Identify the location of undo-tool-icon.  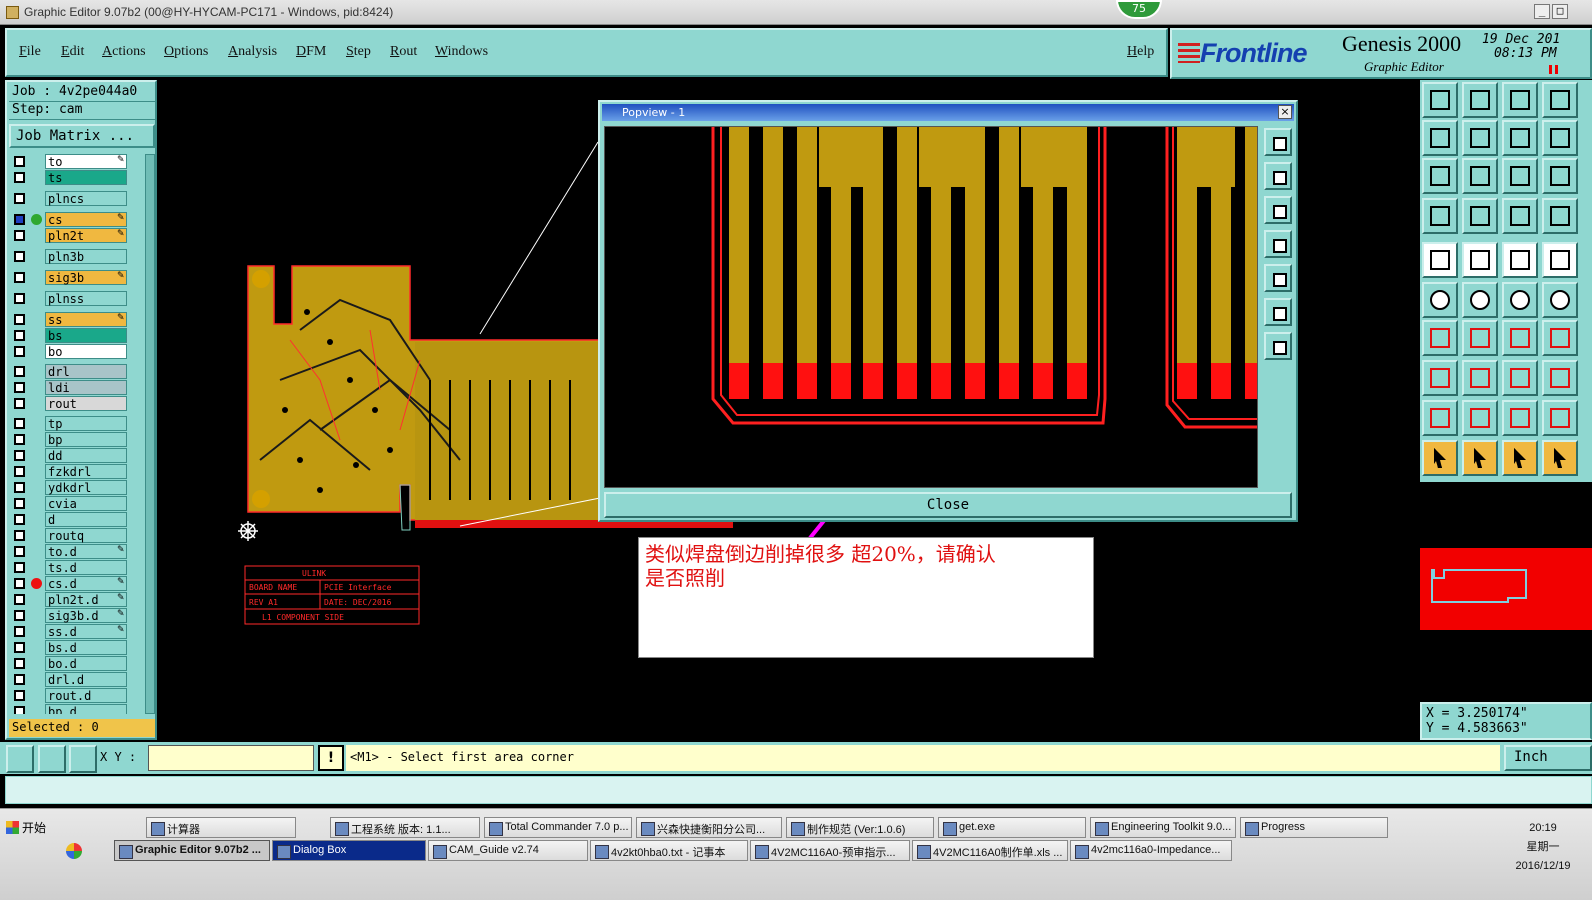
(1480, 100).